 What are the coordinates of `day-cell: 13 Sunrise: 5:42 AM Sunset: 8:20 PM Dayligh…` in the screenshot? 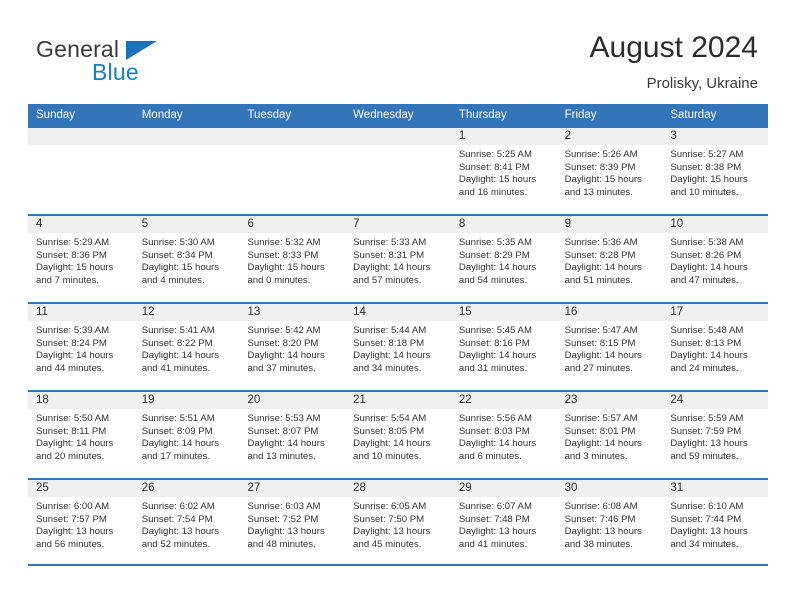 It's located at (292, 347).